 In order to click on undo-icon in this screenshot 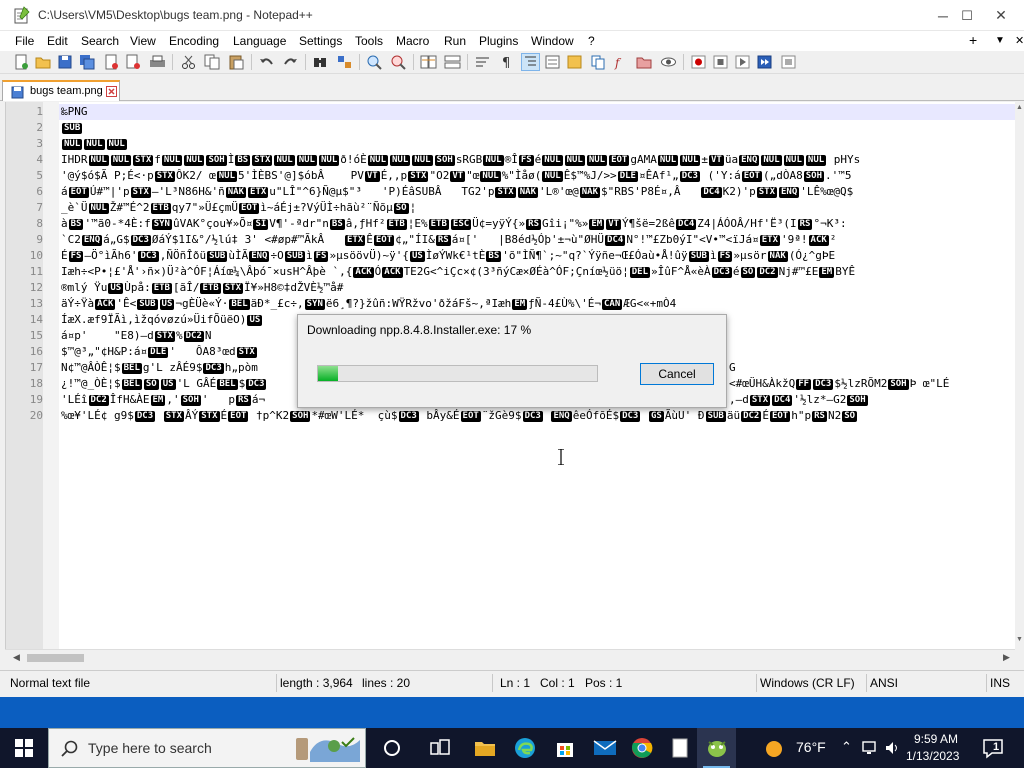, I will do `click(266, 62)`.